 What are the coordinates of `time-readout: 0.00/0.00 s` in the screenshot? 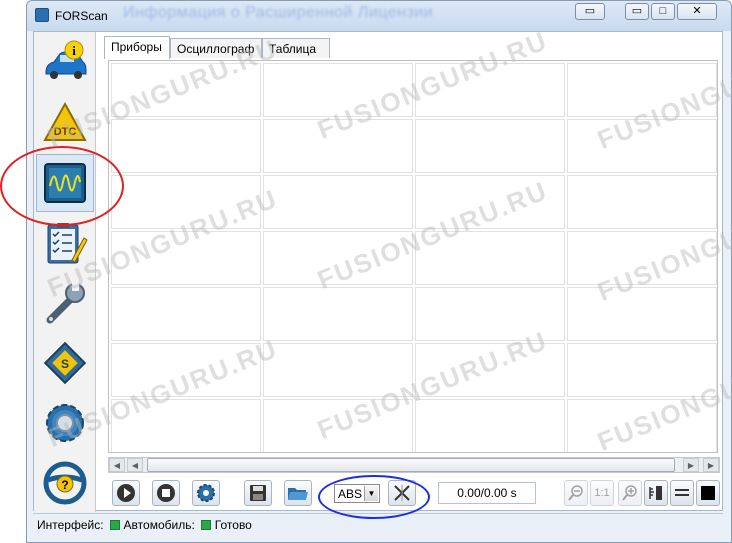 It's located at (487, 493).